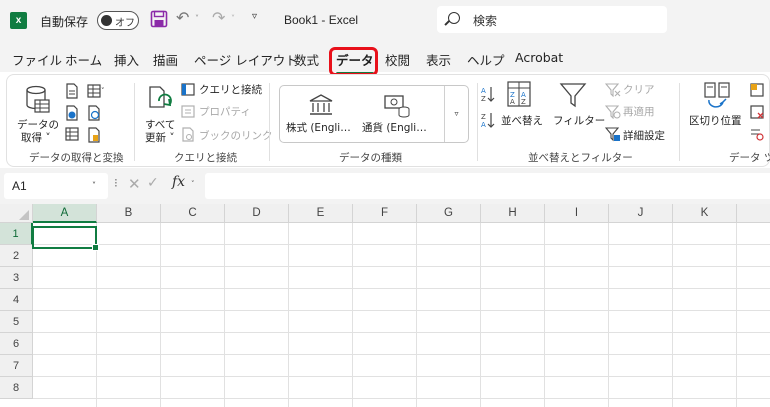 This screenshot has height=407, width=770. Describe the element at coordinates (757, 112) in the screenshot. I see `remove-duplicates-icon` at that location.